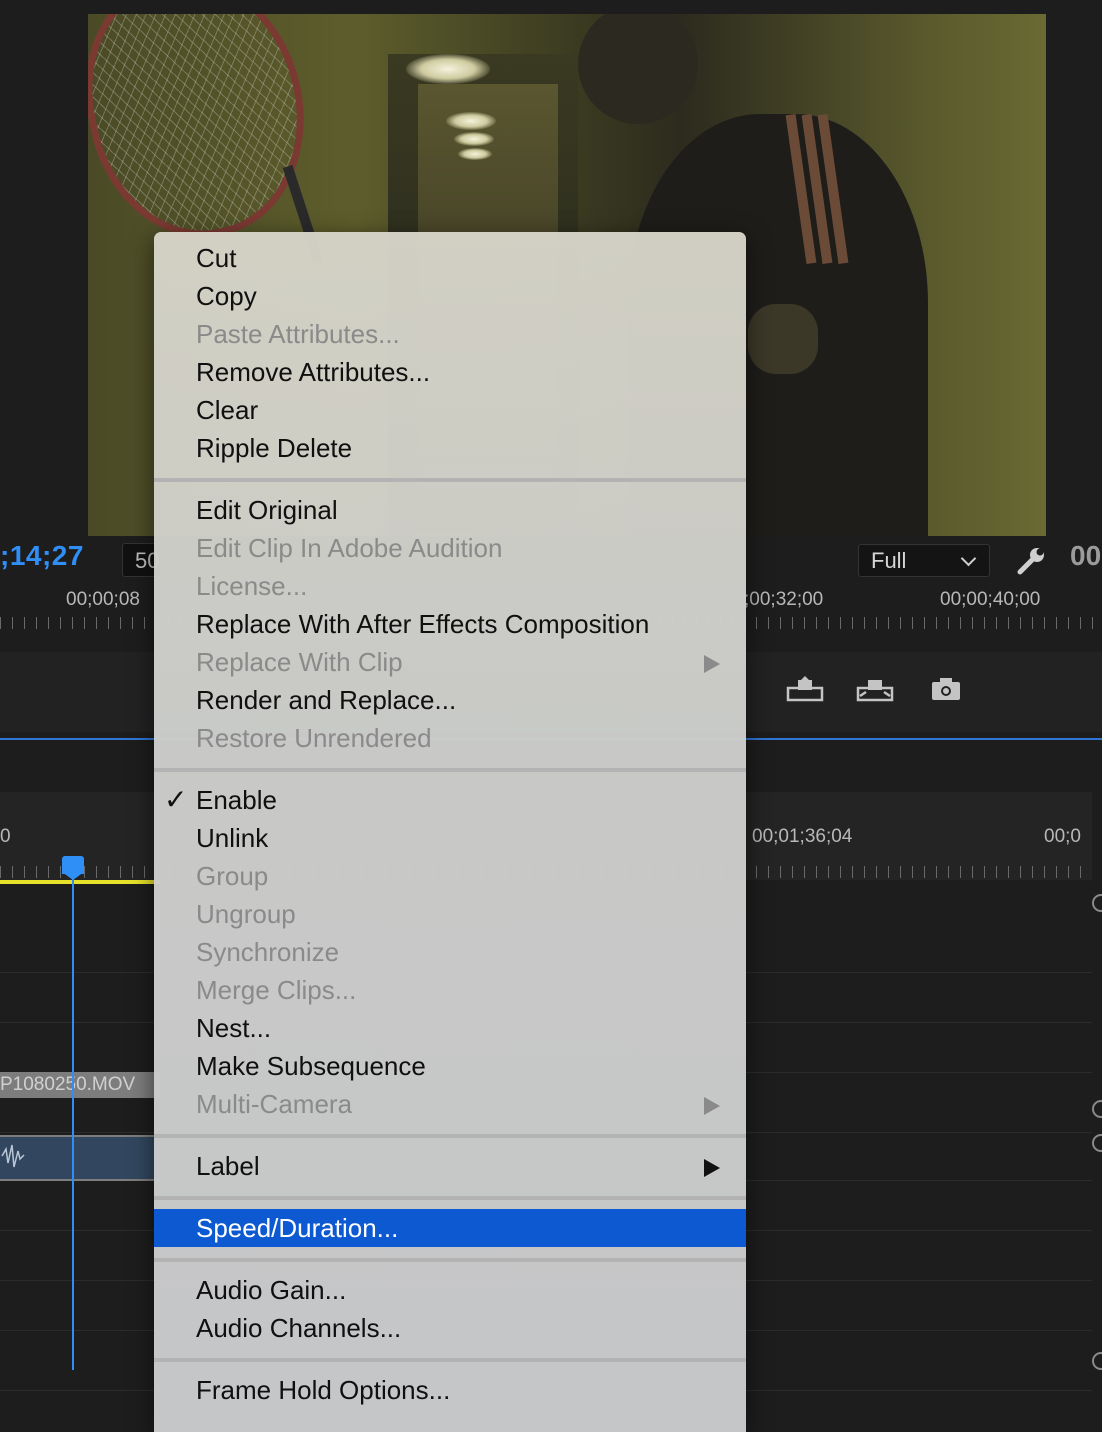 The image size is (1102, 1432). Describe the element at coordinates (1062, 836) in the screenshot. I see `ruler-label: 00;0` at that location.